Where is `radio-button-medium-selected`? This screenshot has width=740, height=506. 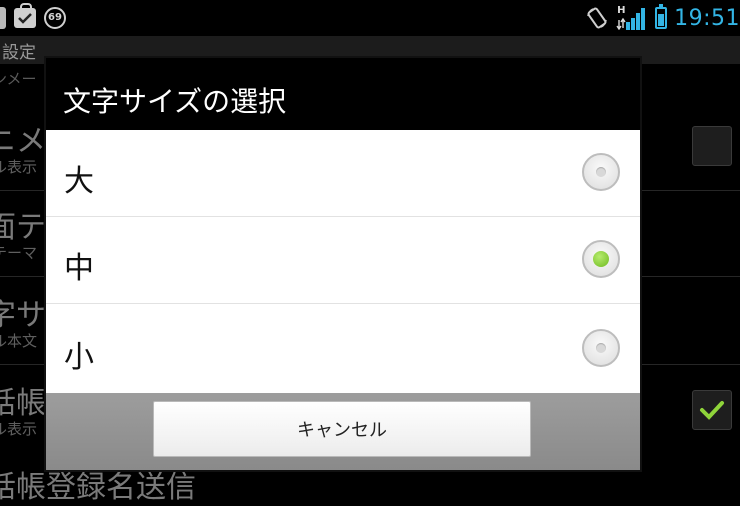 radio-button-medium-selected is located at coordinates (601, 259).